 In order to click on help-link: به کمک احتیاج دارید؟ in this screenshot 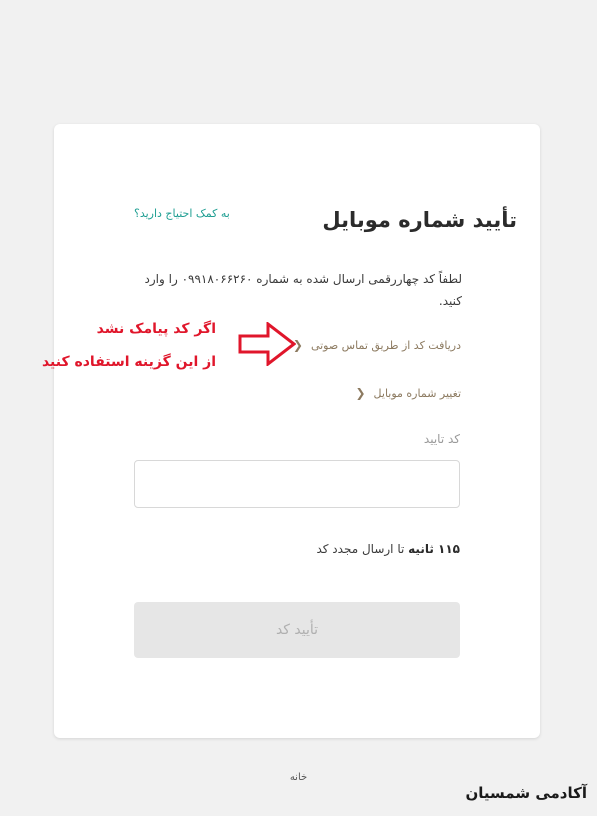, I will do `click(182, 213)`.